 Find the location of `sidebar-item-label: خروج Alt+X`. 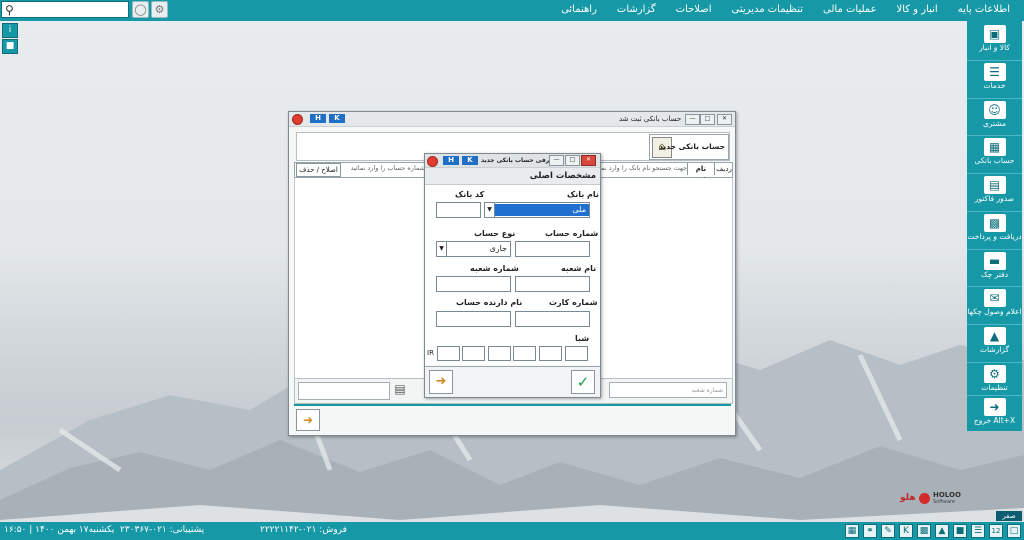

sidebar-item-label: خروج Alt+X is located at coordinates (994, 420).